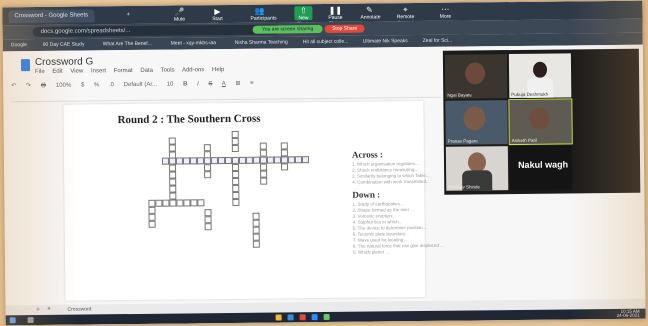  I want to click on redo-icon: ↷, so click(28, 86).